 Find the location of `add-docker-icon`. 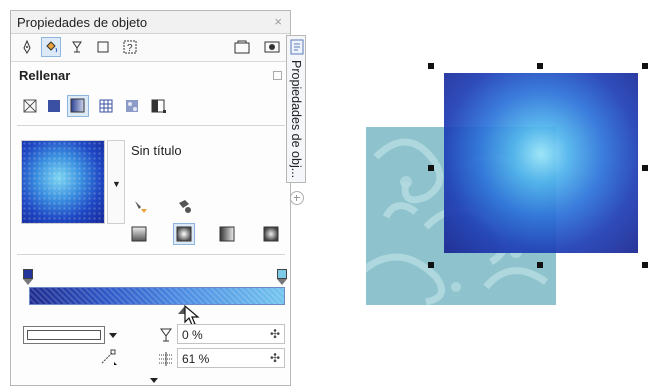

add-docker-icon is located at coordinates (297, 198).